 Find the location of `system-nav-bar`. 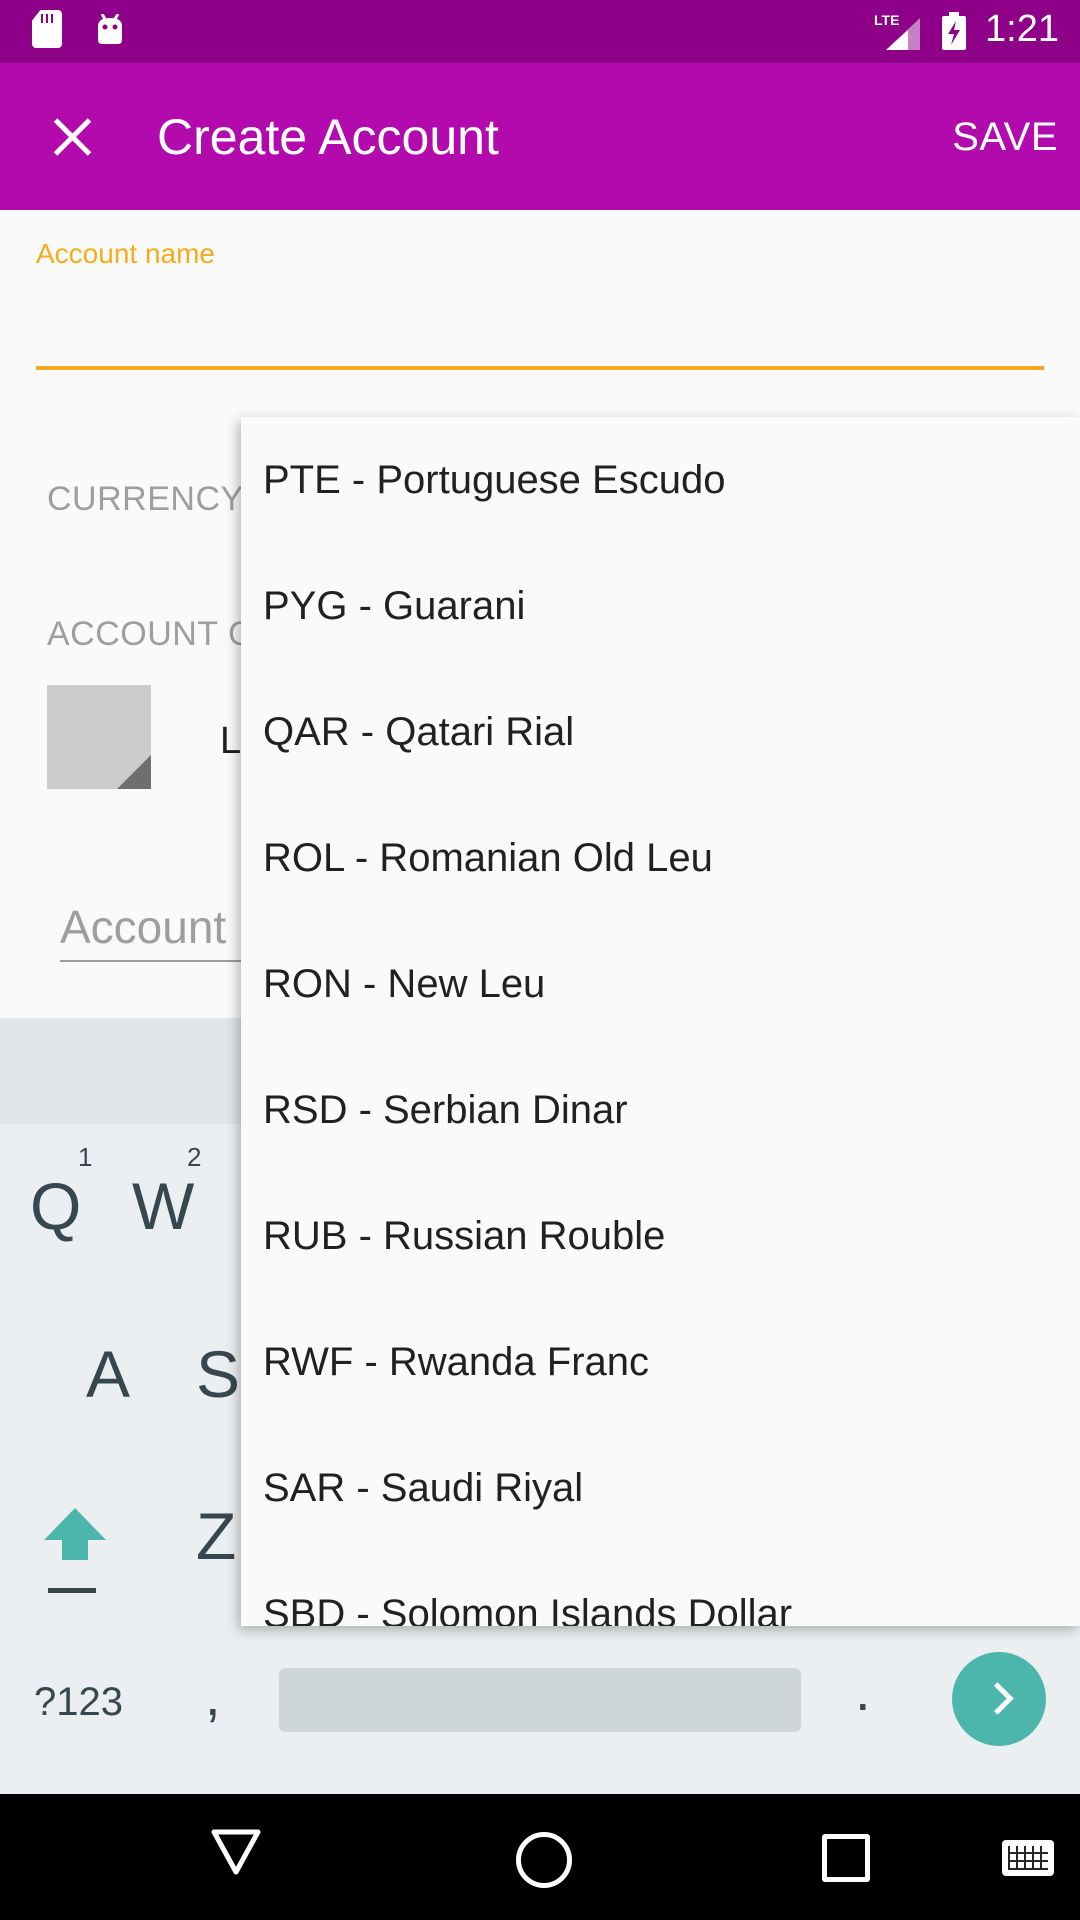

system-nav-bar is located at coordinates (540, 1857).